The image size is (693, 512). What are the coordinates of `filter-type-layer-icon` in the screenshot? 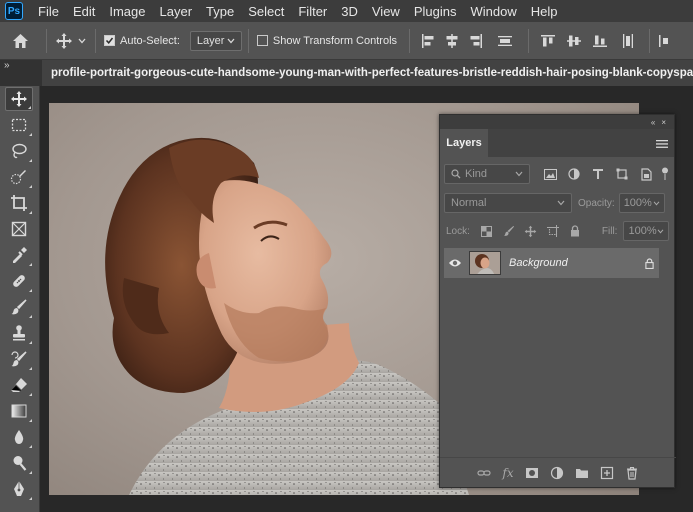 It's located at (598, 174).